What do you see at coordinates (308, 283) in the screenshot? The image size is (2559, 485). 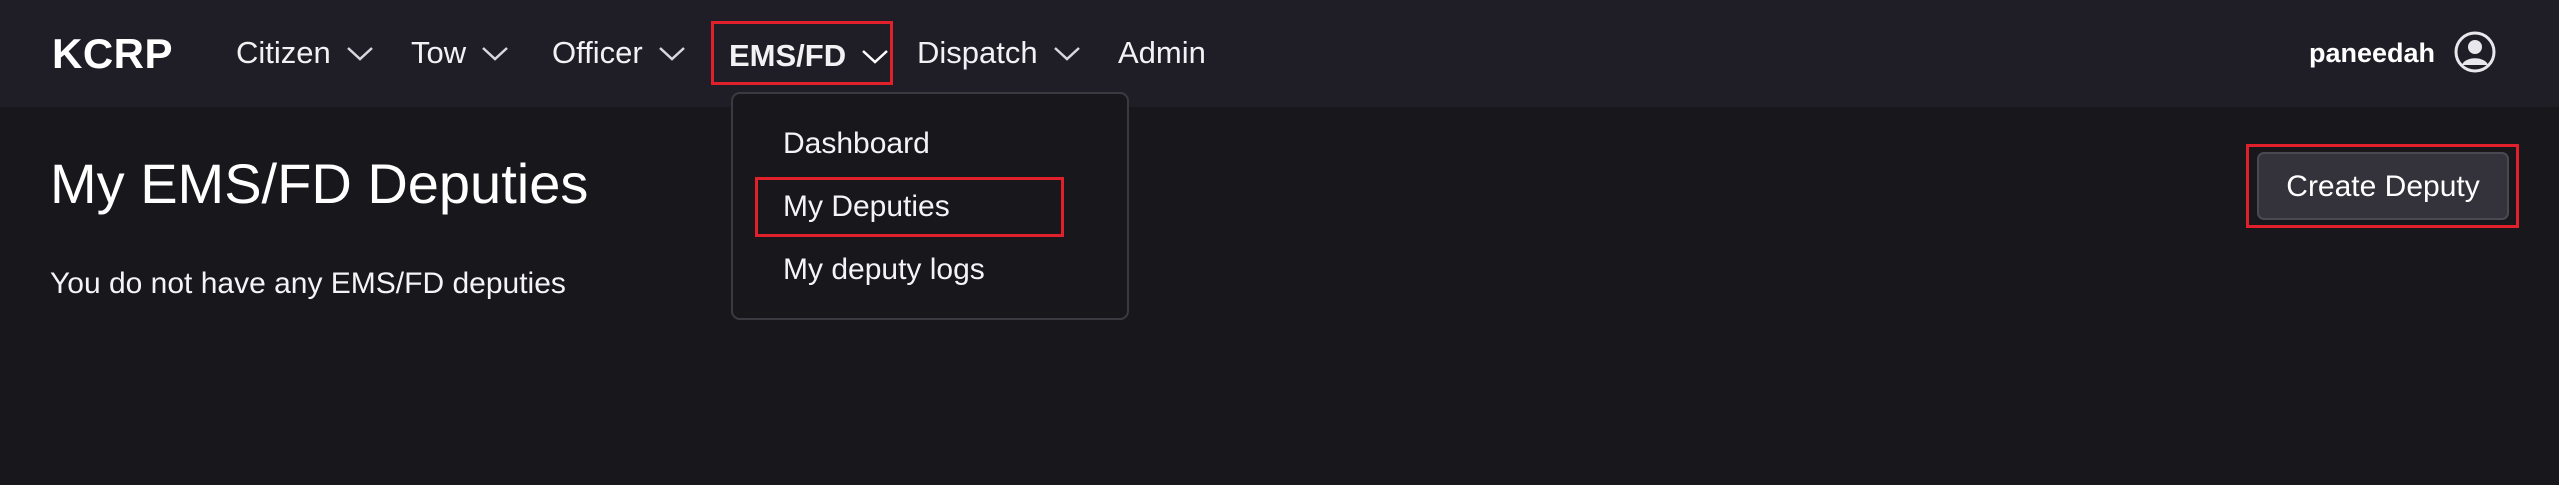 I see `empty-state-message: You do not have any EMS/FD deputies` at bounding box center [308, 283].